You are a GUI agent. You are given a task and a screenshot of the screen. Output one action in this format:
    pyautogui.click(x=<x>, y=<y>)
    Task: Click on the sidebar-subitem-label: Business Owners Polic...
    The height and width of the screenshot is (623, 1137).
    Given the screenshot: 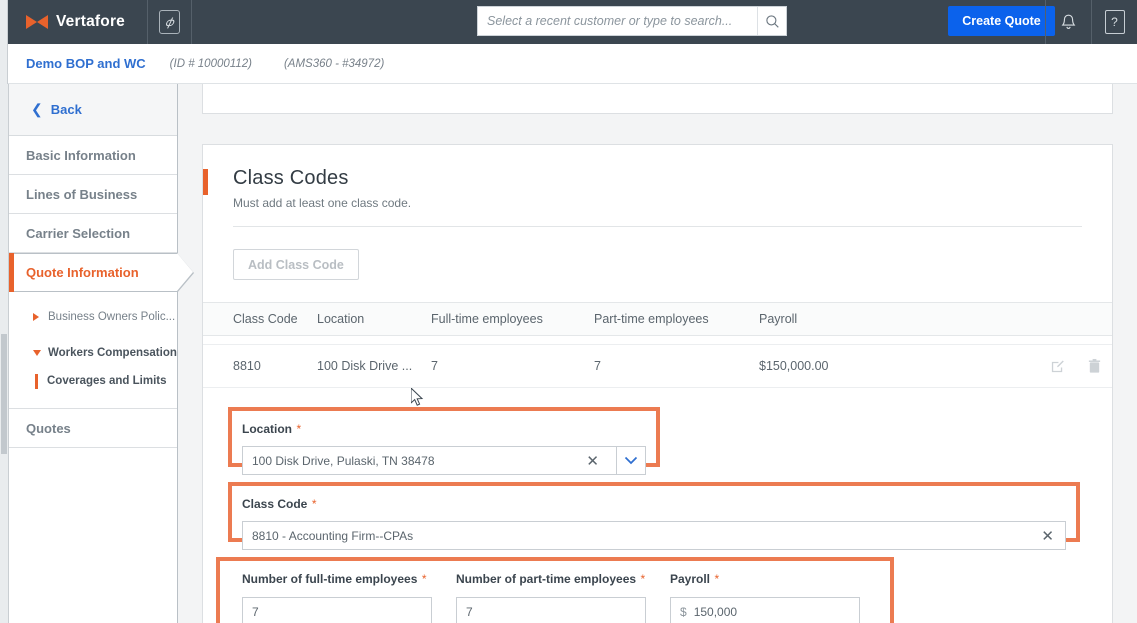 What is the action you would take?
    pyautogui.click(x=112, y=317)
    